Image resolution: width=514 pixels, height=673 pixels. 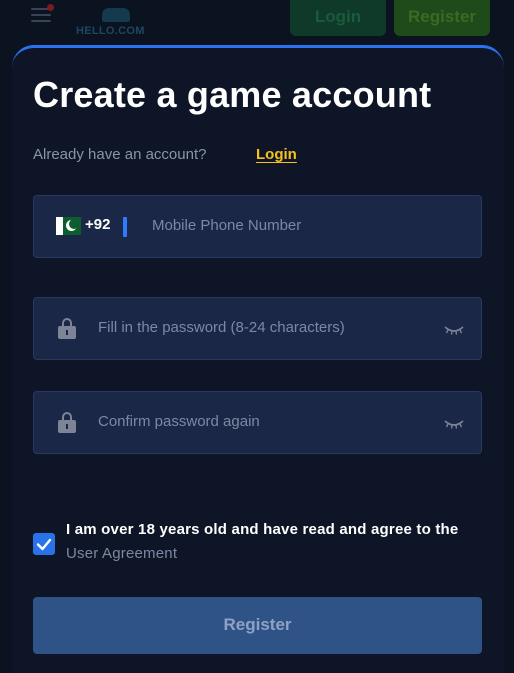 I want to click on password-field: Fill in the password (8-24 characters), so click(x=257, y=328).